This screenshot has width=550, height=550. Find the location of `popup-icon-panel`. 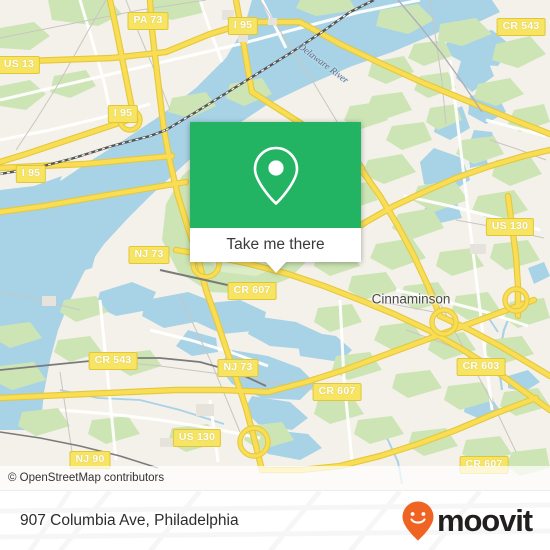

popup-icon-panel is located at coordinates (275, 175).